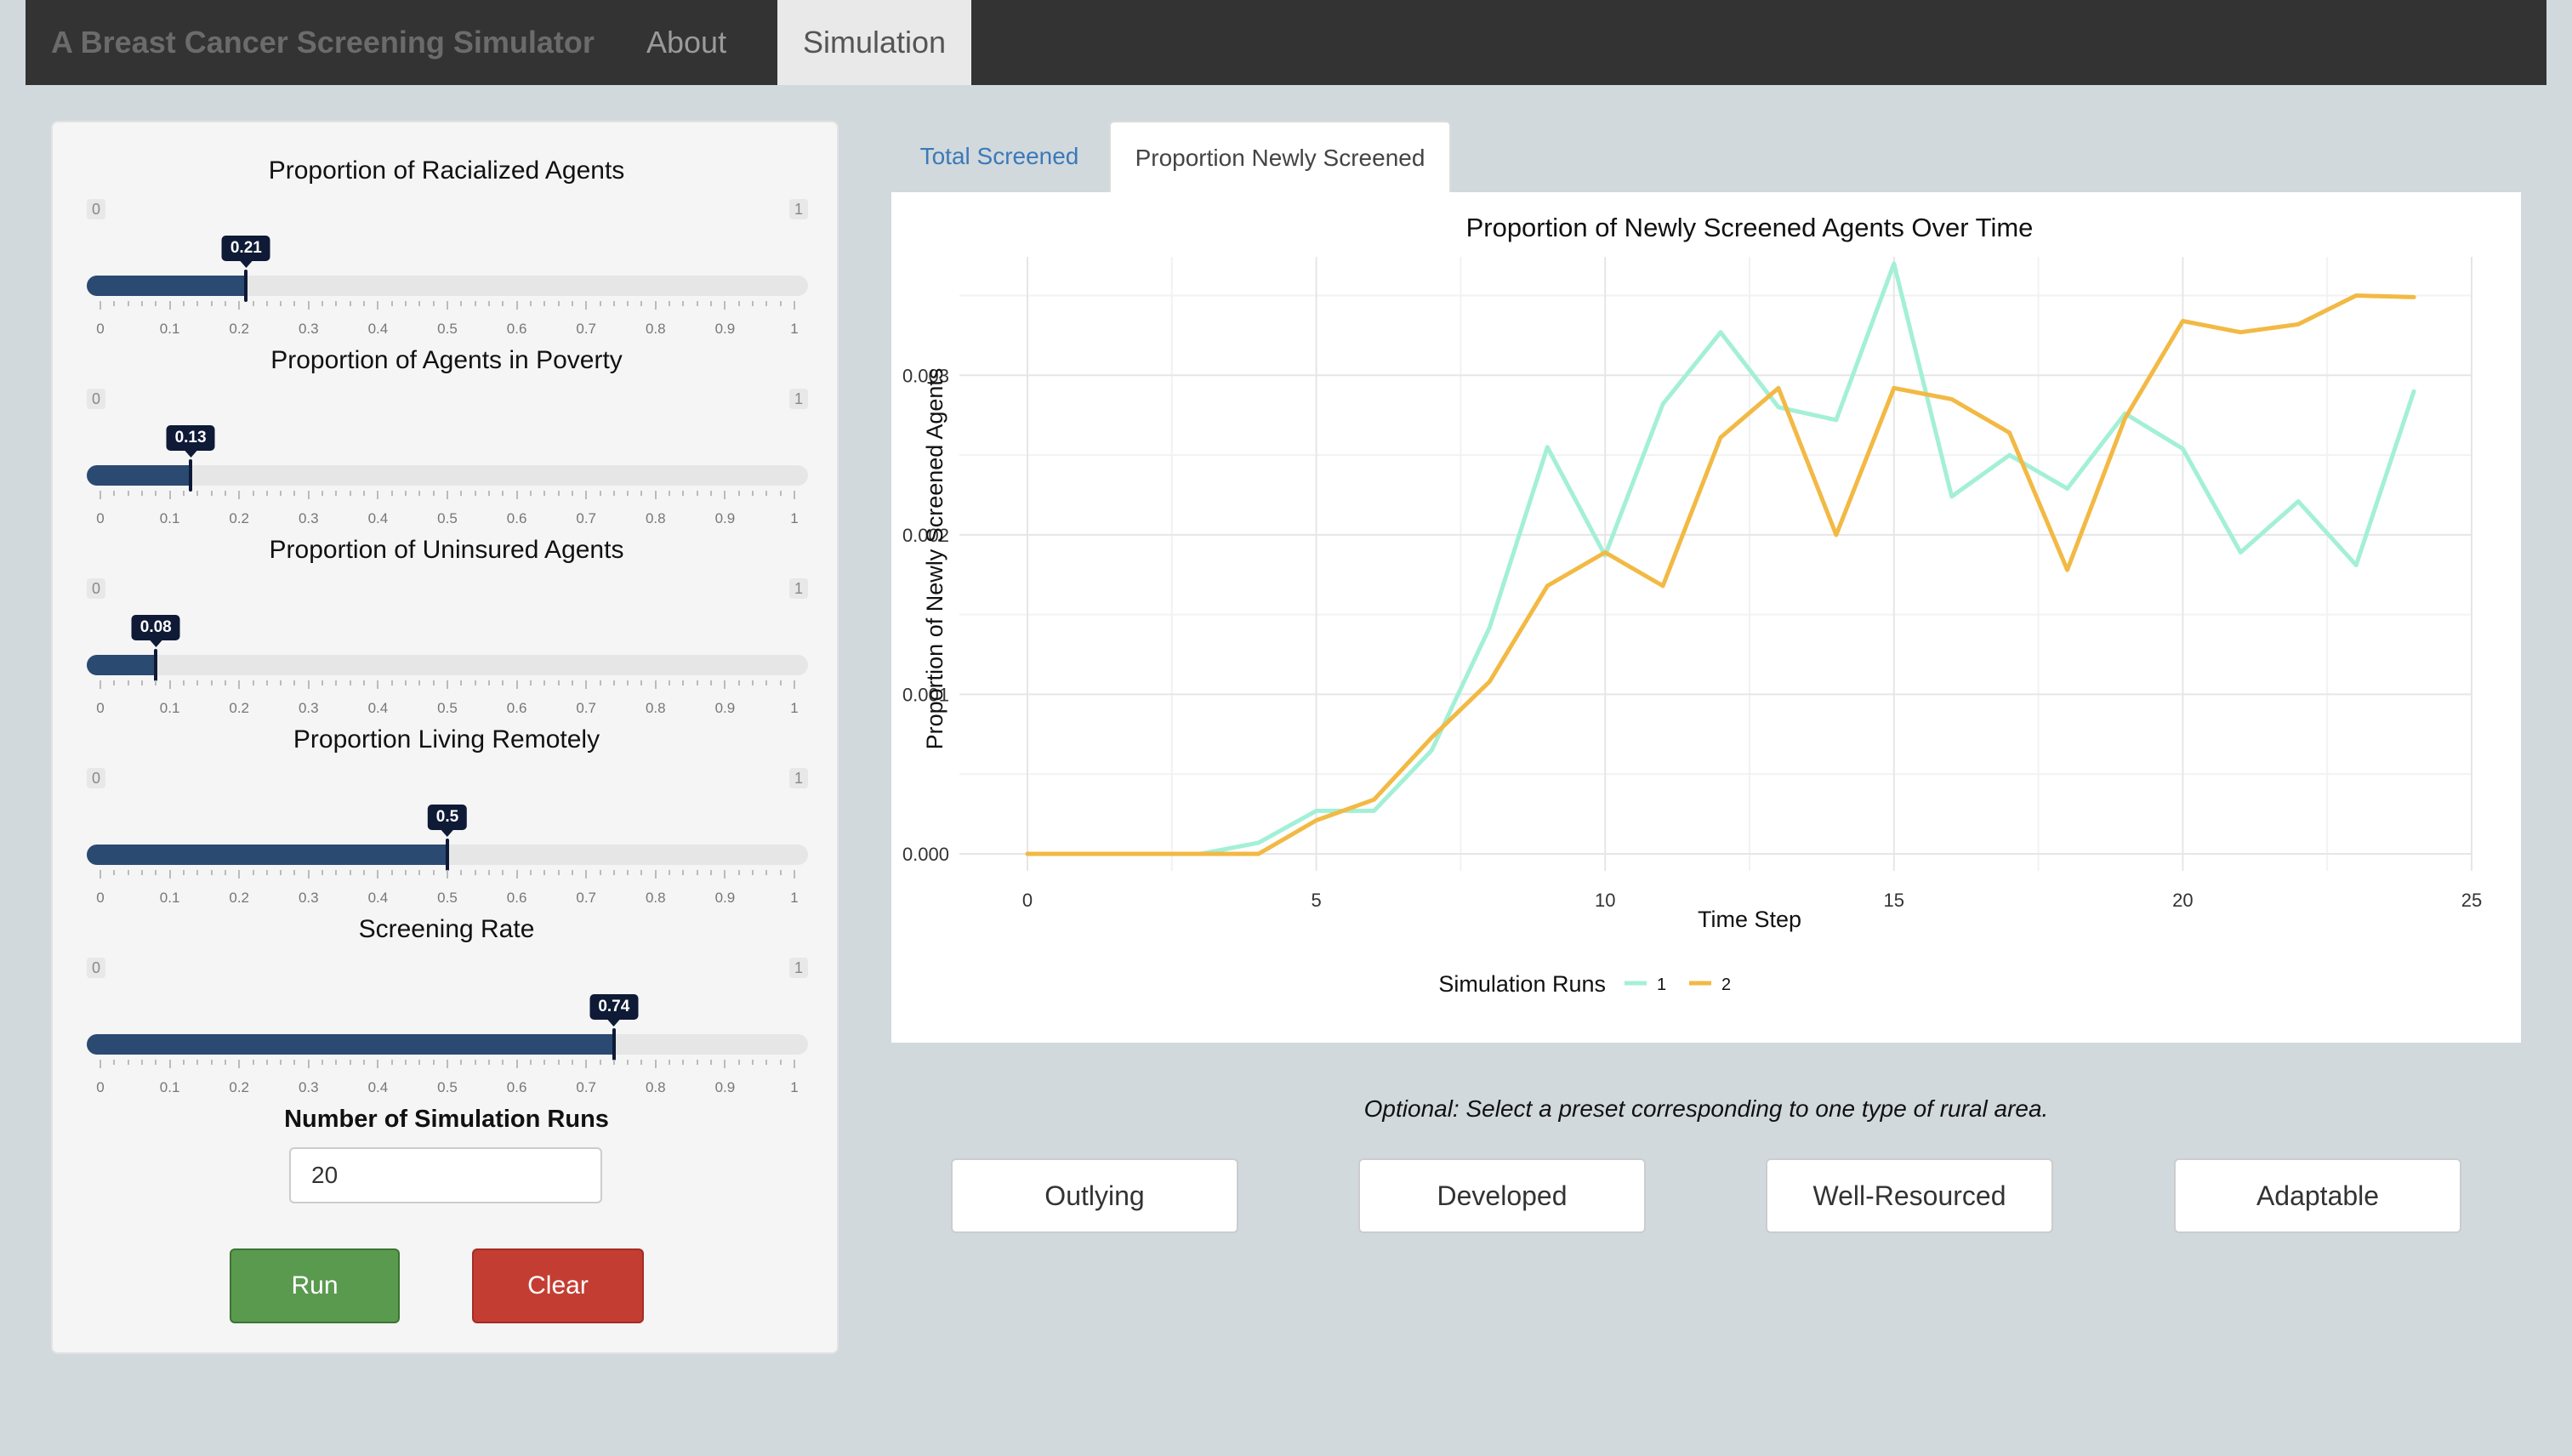 This screenshot has height=1456, width=2572. I want to click on slider-value-bubble: 0.21, so click(246, 252).